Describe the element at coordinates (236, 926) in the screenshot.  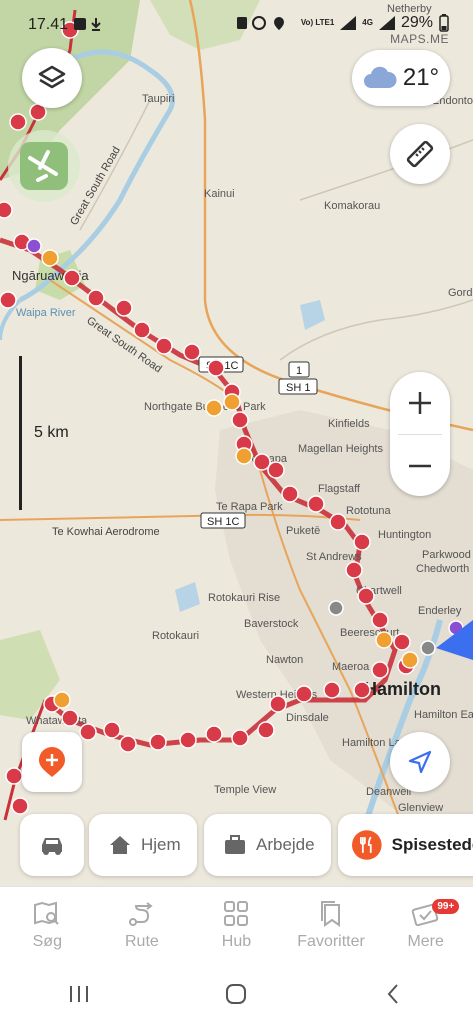
I see `nav-hub: Hub` at that location.